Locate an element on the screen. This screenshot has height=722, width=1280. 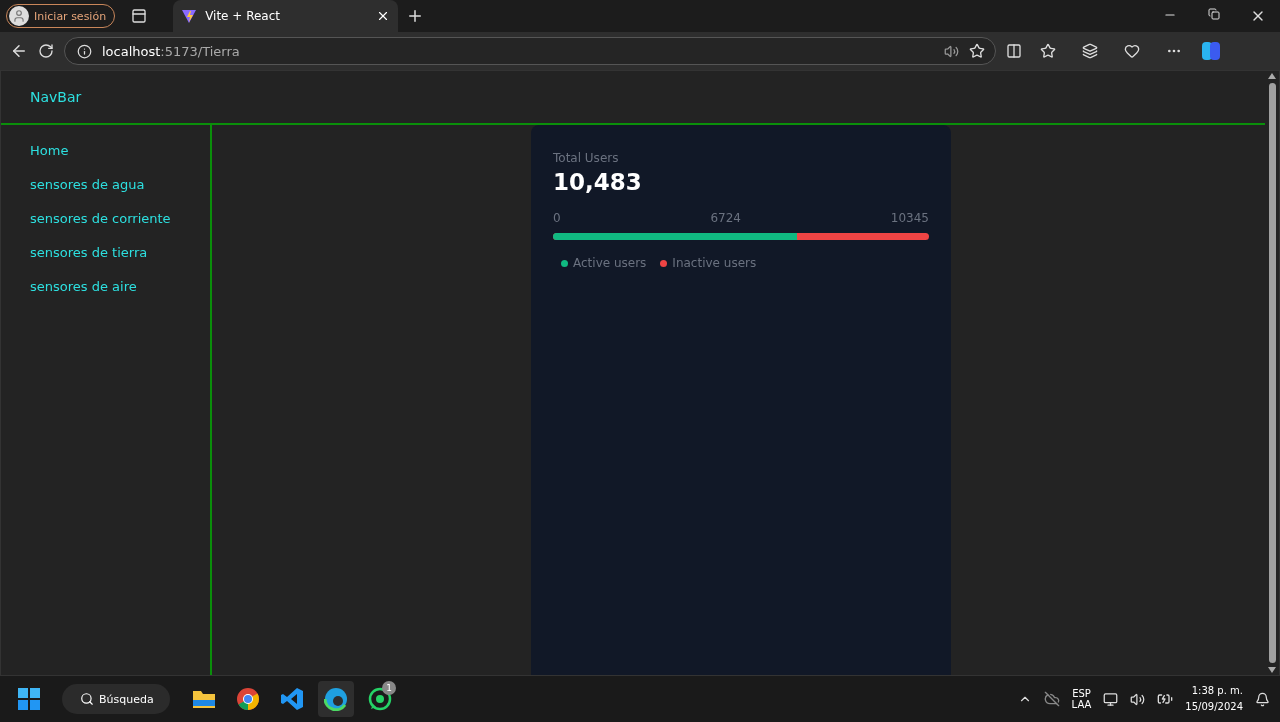
back-icon is located at coordinates (19, 51).